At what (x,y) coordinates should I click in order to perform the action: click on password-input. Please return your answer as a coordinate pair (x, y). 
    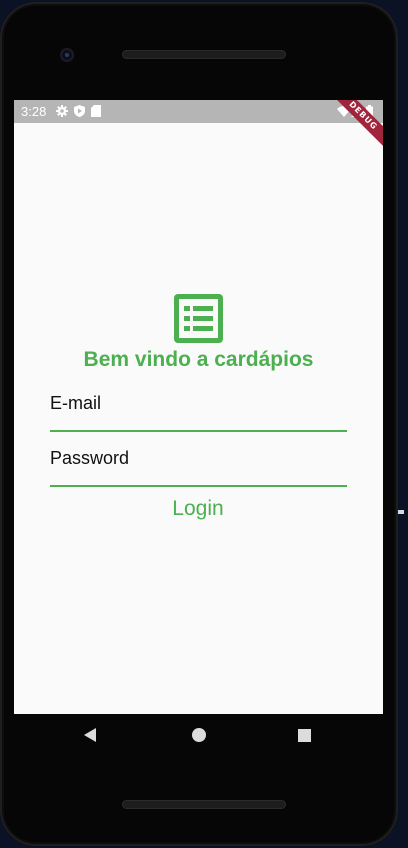
    Looking at the image, I should click on (198, 458).